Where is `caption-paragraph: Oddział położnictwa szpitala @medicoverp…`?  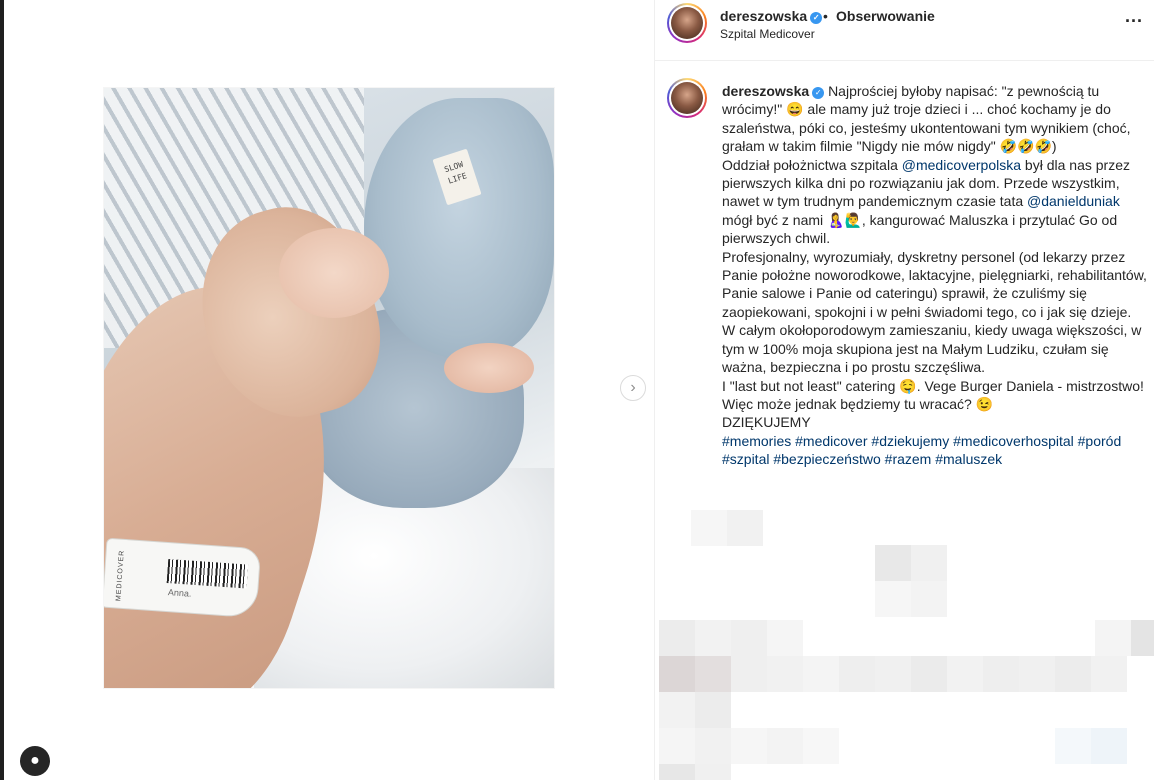 caption-paragraph: Oddział położnictwa szpitala @medicoverp… is located at coordinates (934, 202).